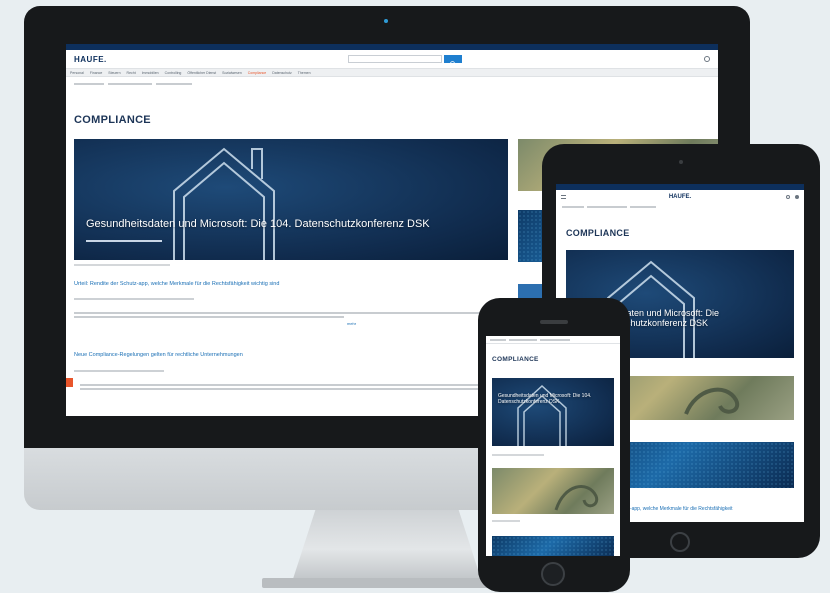  Describe the element at coordinates (680, 207) in the screenshot. I see `tablet-breadcrumb` at that location.